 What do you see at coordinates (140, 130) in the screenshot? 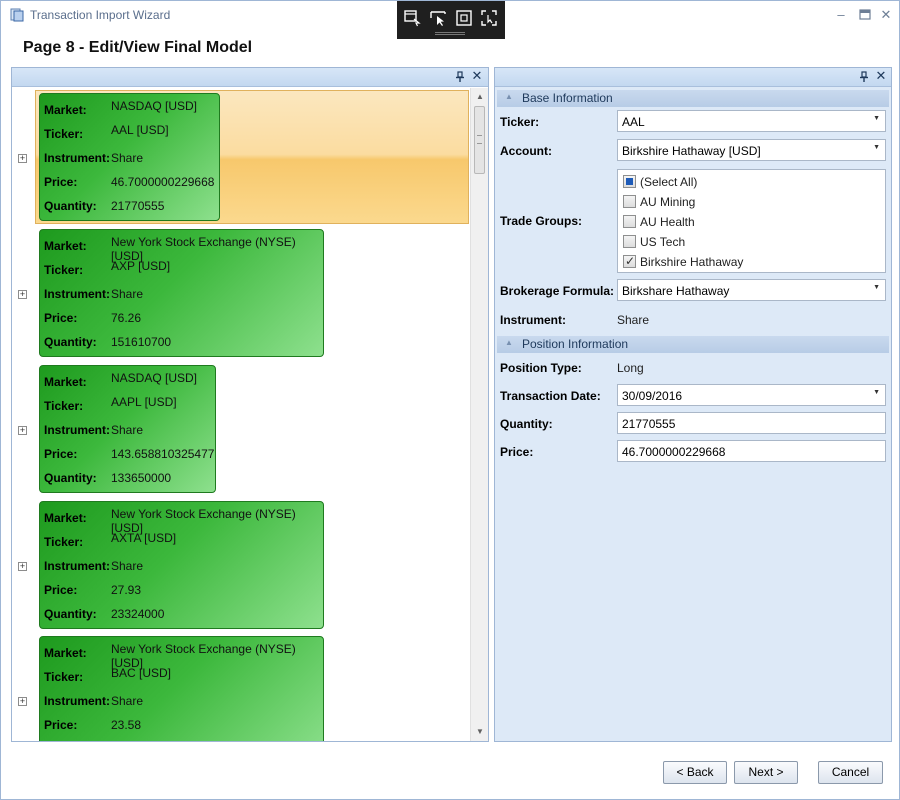
I see `ticker-value: AAL [USD]` at bounding box center [140, 130].